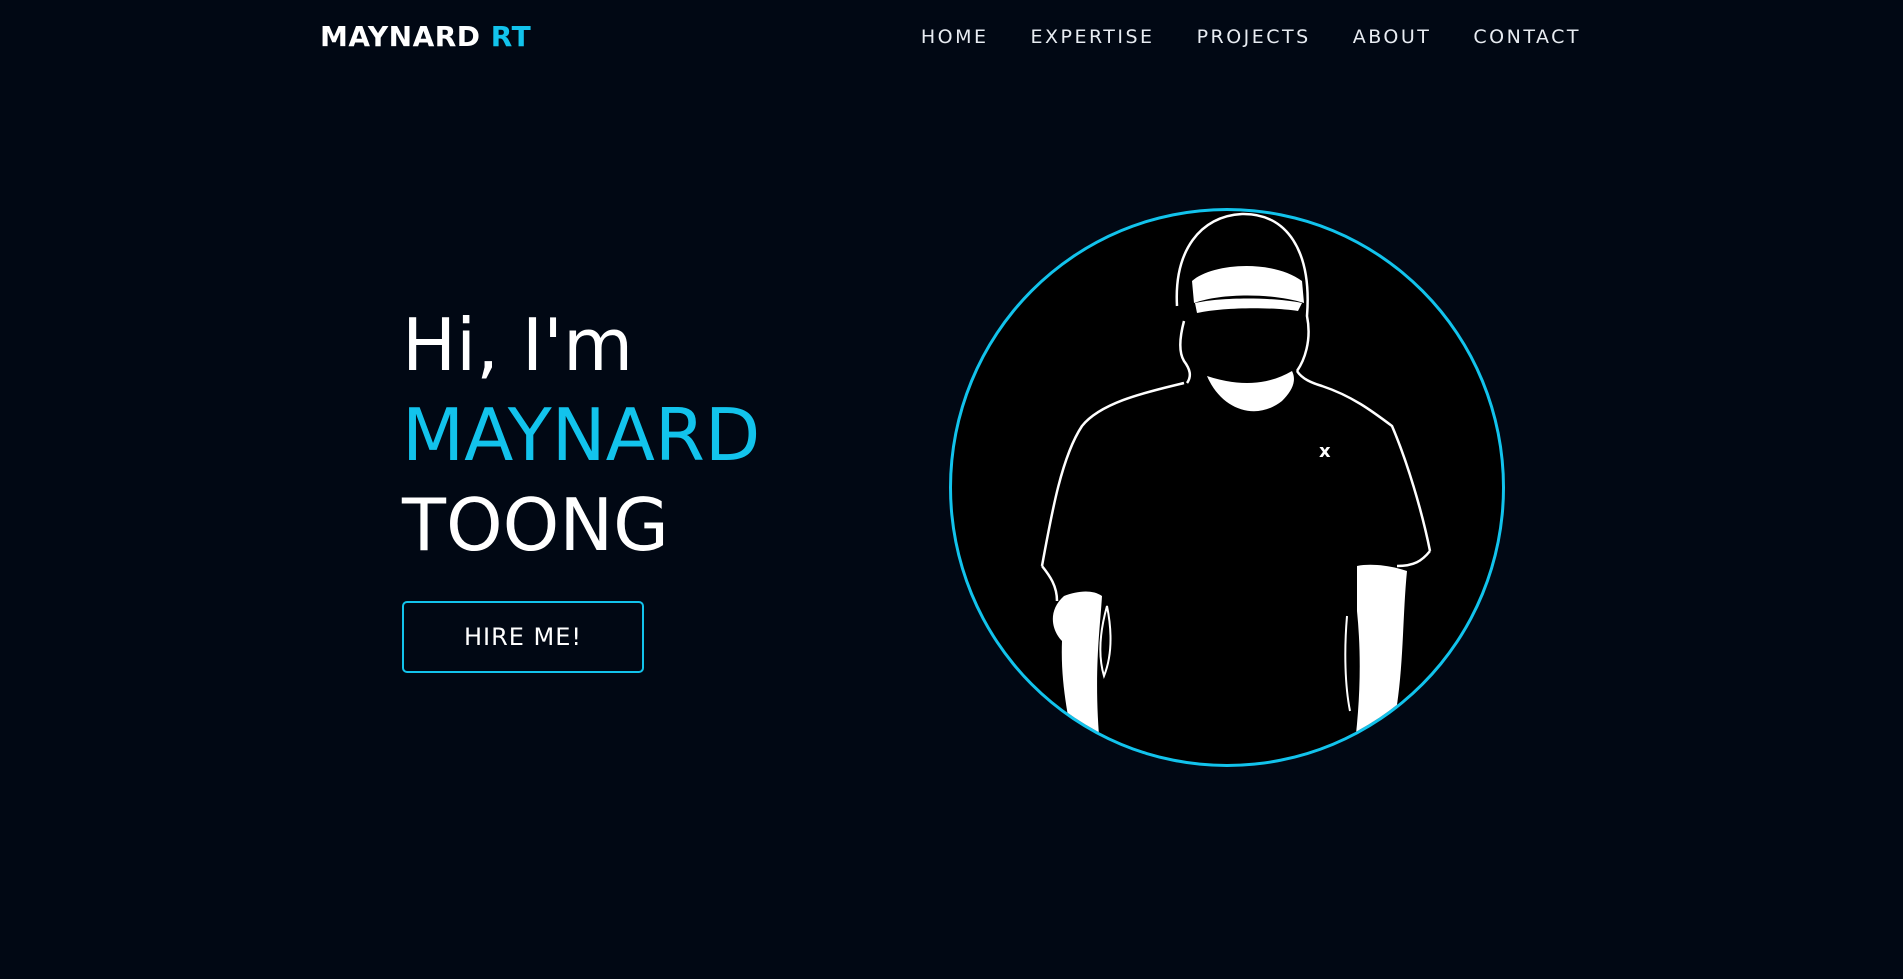 This screenshot has width=1903, height=979. Describe the element at coordinates (1254, 37) in the screenshot. I see `nav-projects-link: PROJECTS` at that location.